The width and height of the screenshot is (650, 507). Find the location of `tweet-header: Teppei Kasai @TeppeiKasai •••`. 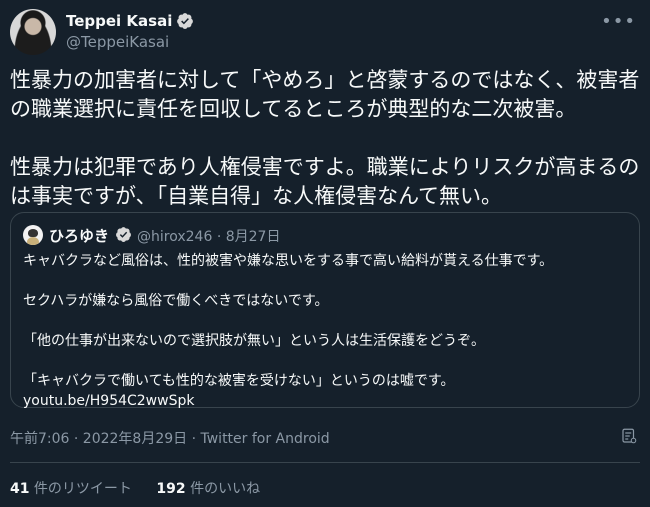

tweet-header: Teppei Kasai @TeppeiKasai ••• is located at coordinates (325, 32).